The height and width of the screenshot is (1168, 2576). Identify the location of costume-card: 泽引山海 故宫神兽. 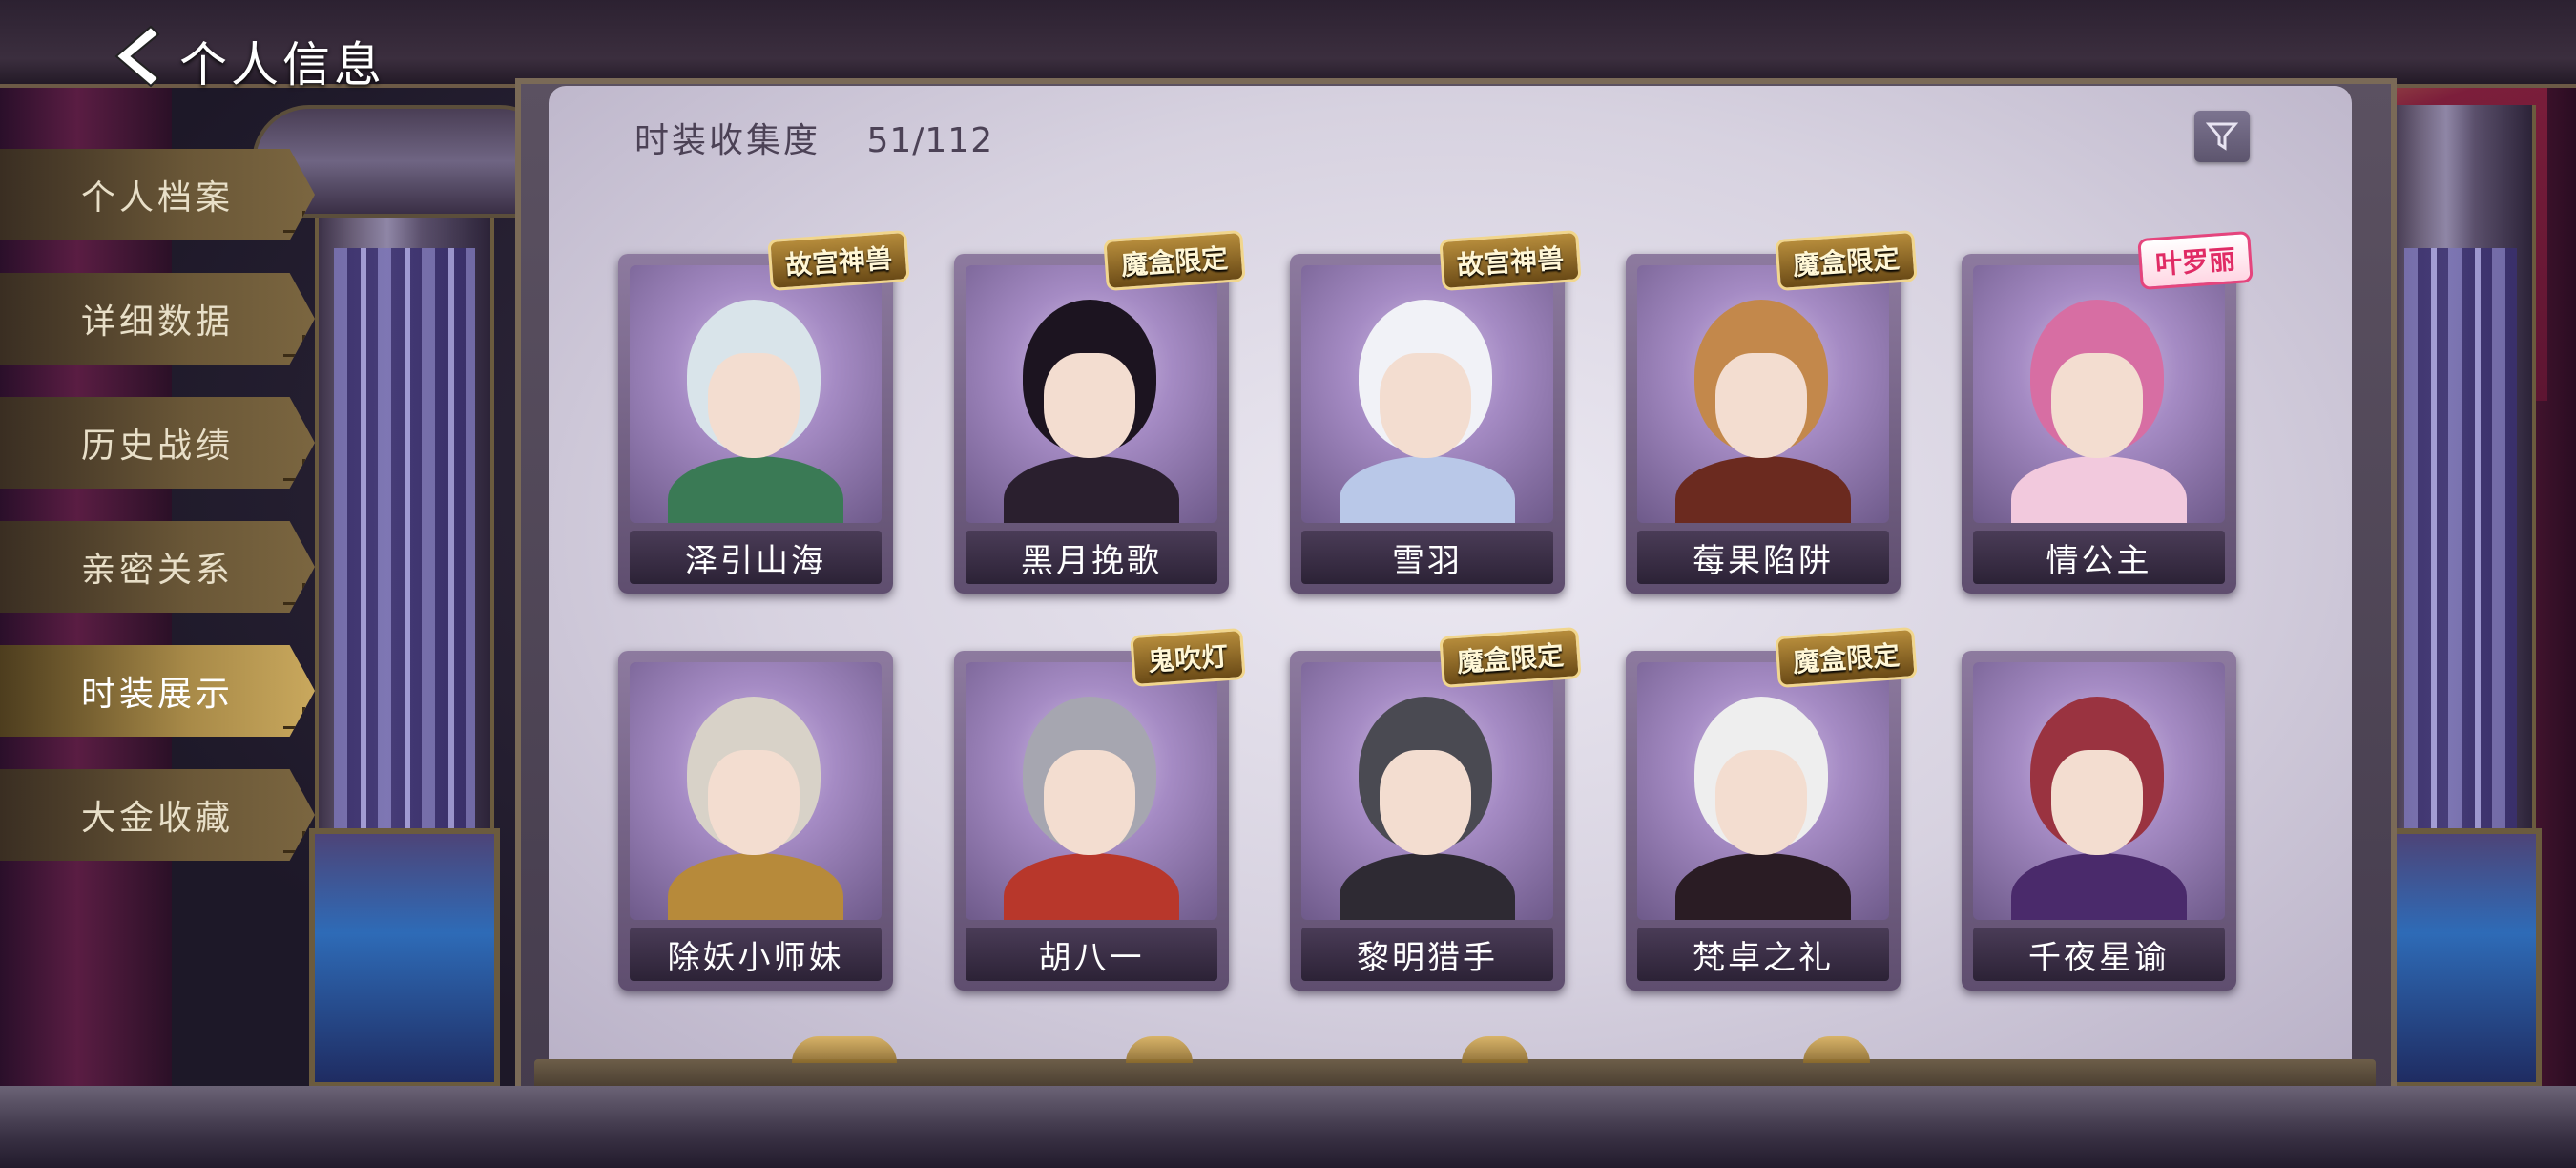
(764, 412).